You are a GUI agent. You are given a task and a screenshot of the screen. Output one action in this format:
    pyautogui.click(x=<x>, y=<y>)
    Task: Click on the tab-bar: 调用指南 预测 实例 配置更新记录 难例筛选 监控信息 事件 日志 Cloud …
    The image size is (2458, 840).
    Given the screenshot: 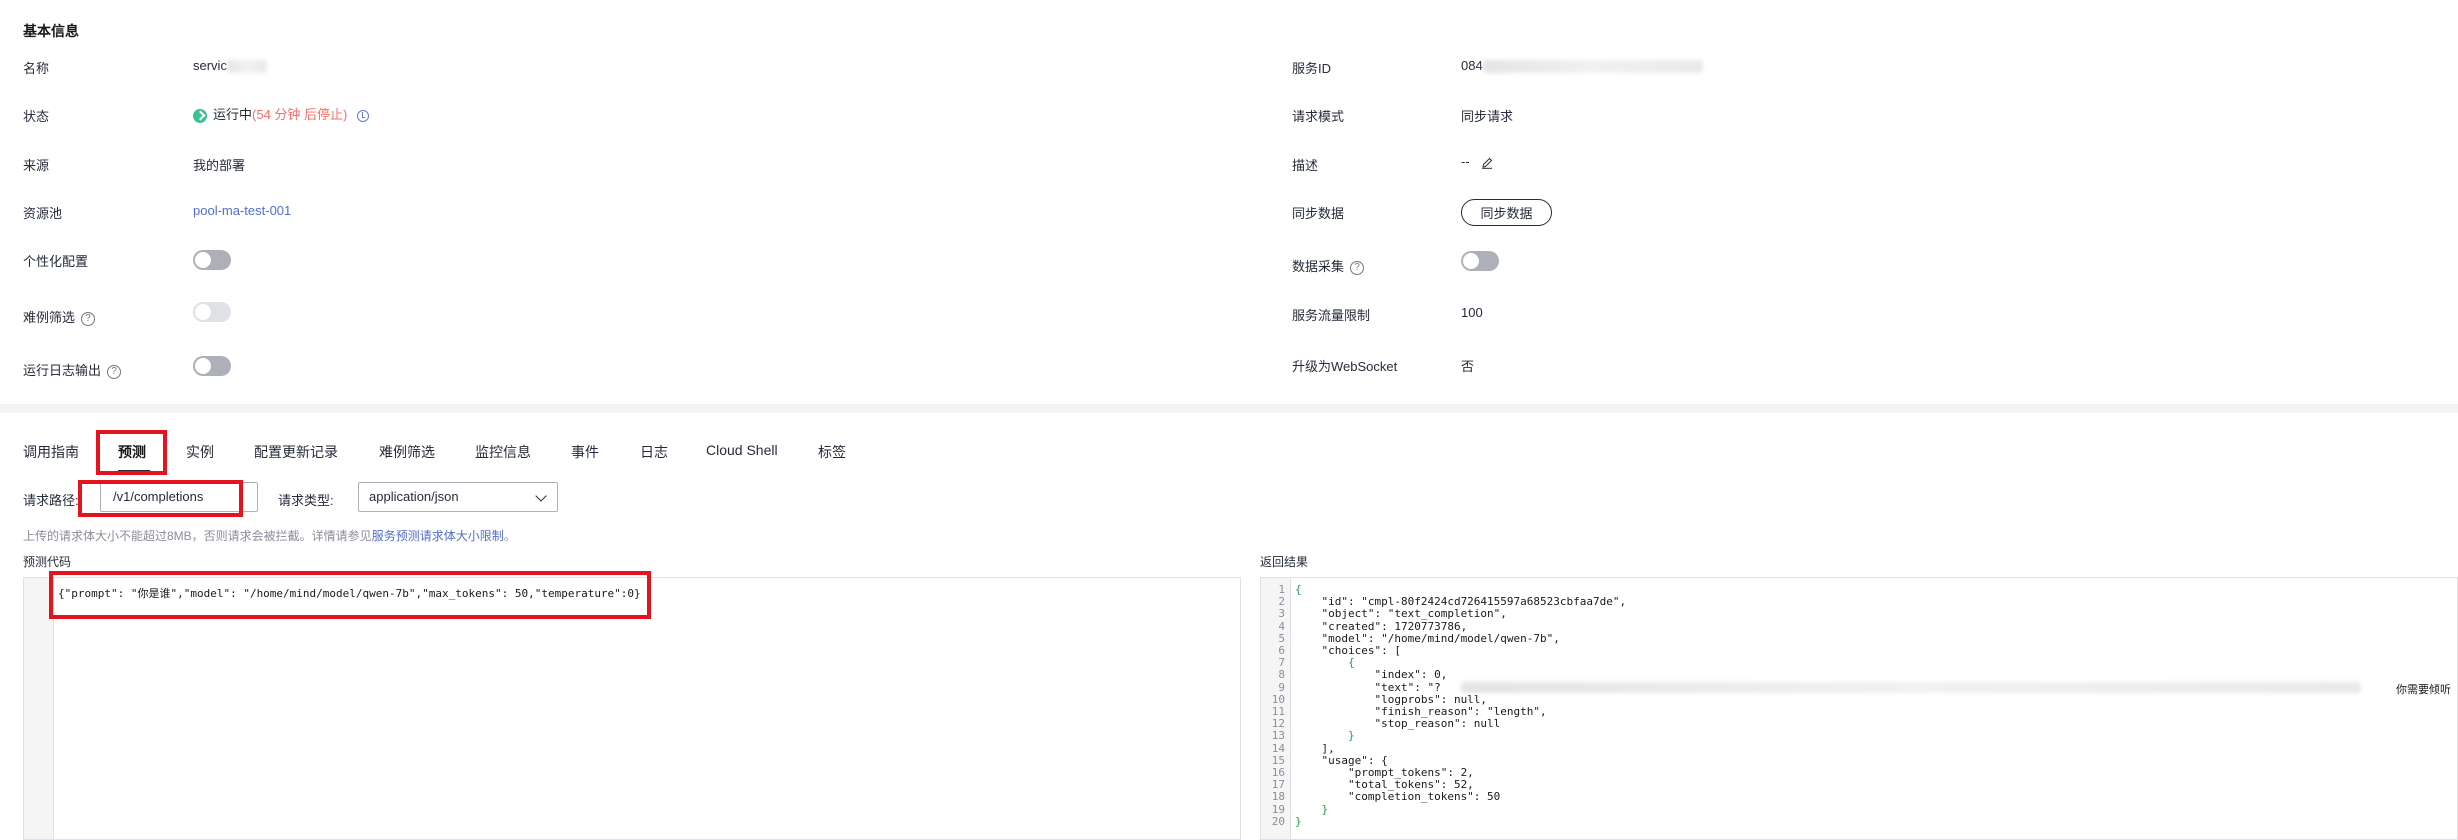 What is the action you would take?
    pyautogui.click(x=1229, y=450)
    